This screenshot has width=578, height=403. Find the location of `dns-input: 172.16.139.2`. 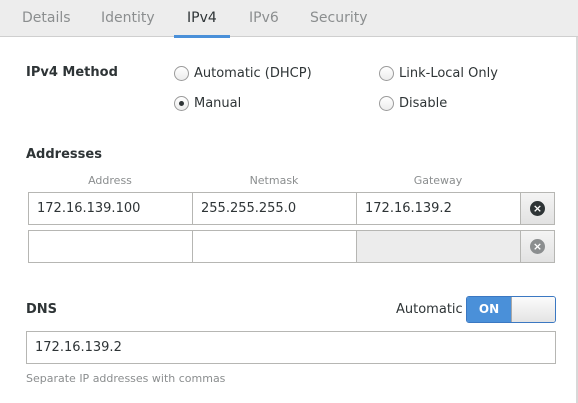

dns-input: 172.16.139.2 is located at coordinates (291, 347).